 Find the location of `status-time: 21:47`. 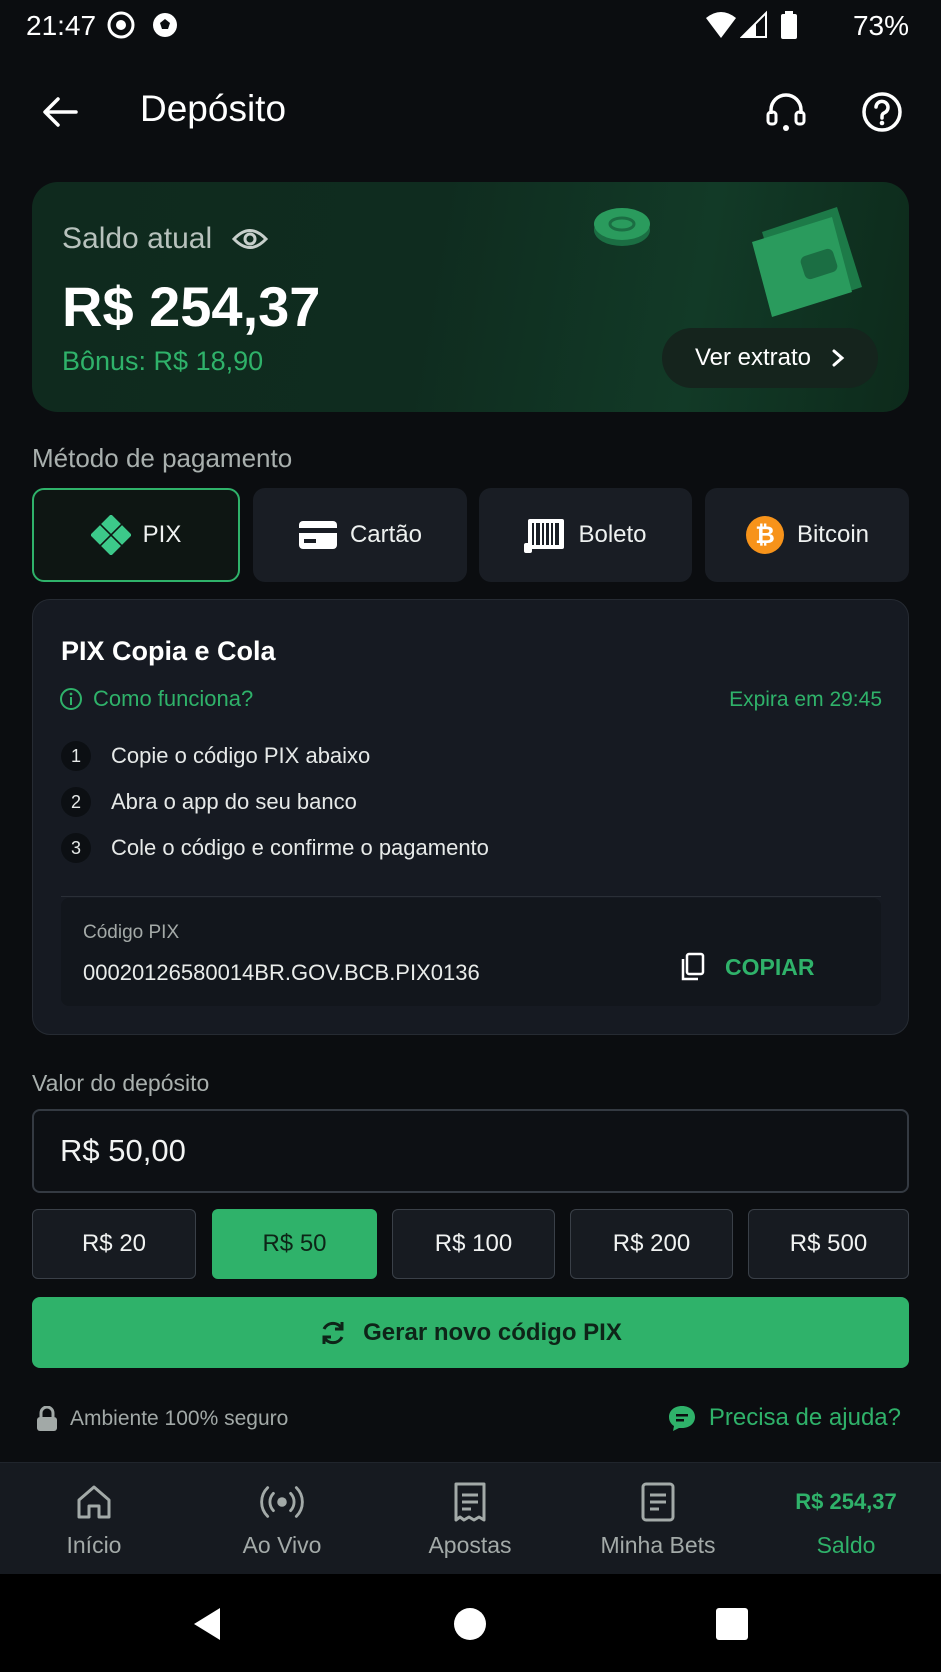

status-time: 21:47 is located at coordinates (61, 25).